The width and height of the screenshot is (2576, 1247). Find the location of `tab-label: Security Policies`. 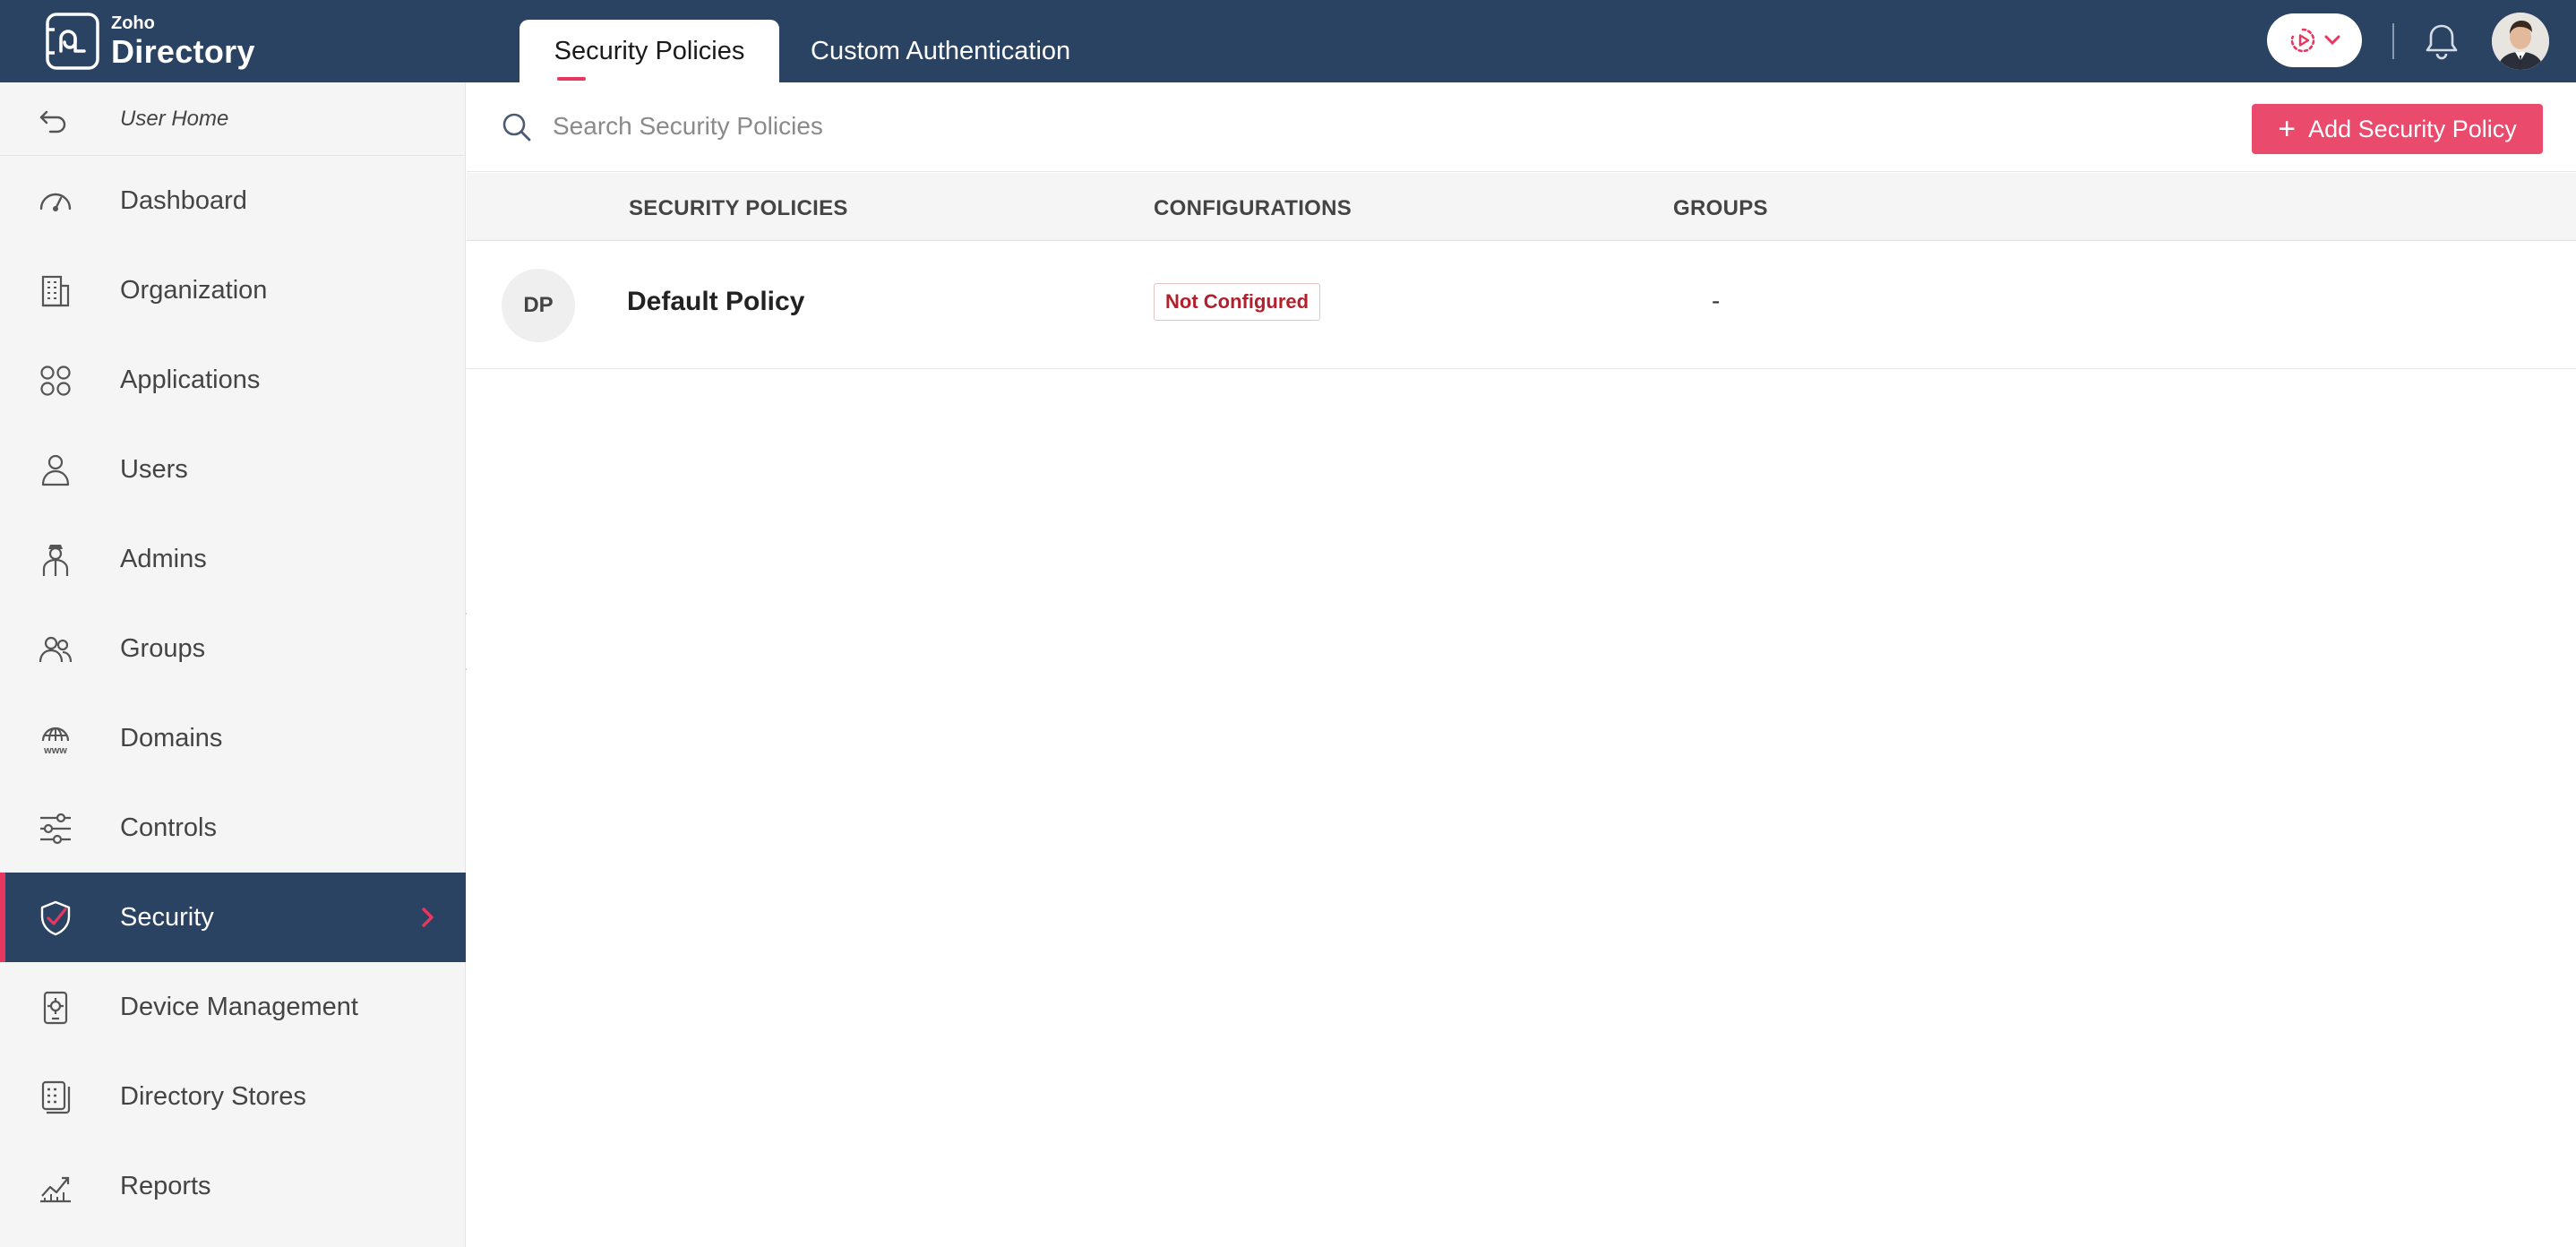

tab-label: Security Policies is located at coordinates (649, 50).